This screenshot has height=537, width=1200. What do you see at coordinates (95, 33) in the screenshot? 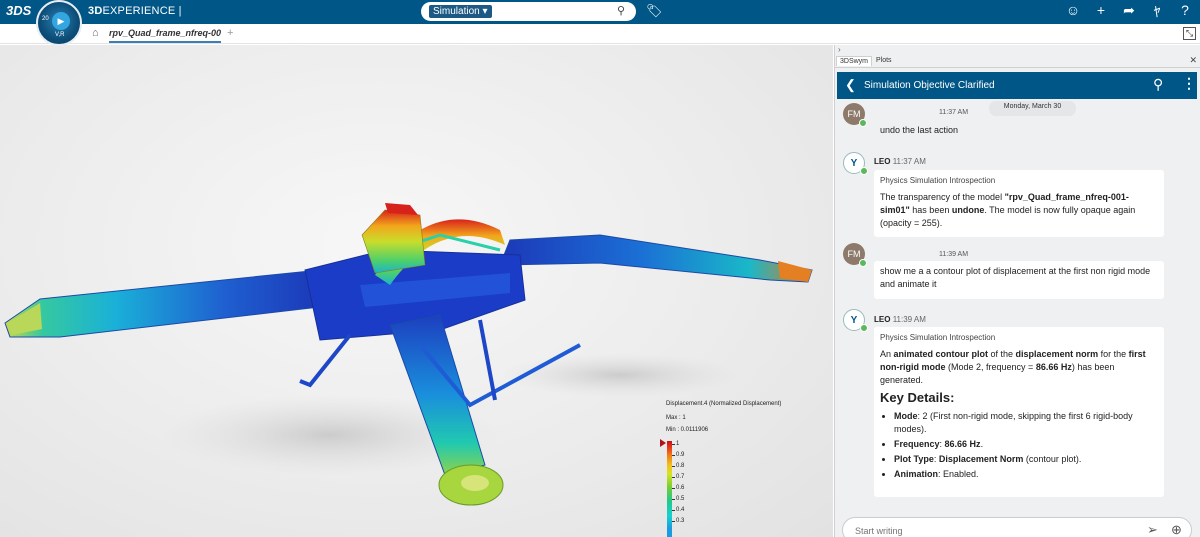
I see `home-icon: ⌂` at bounding box center [95, 33].